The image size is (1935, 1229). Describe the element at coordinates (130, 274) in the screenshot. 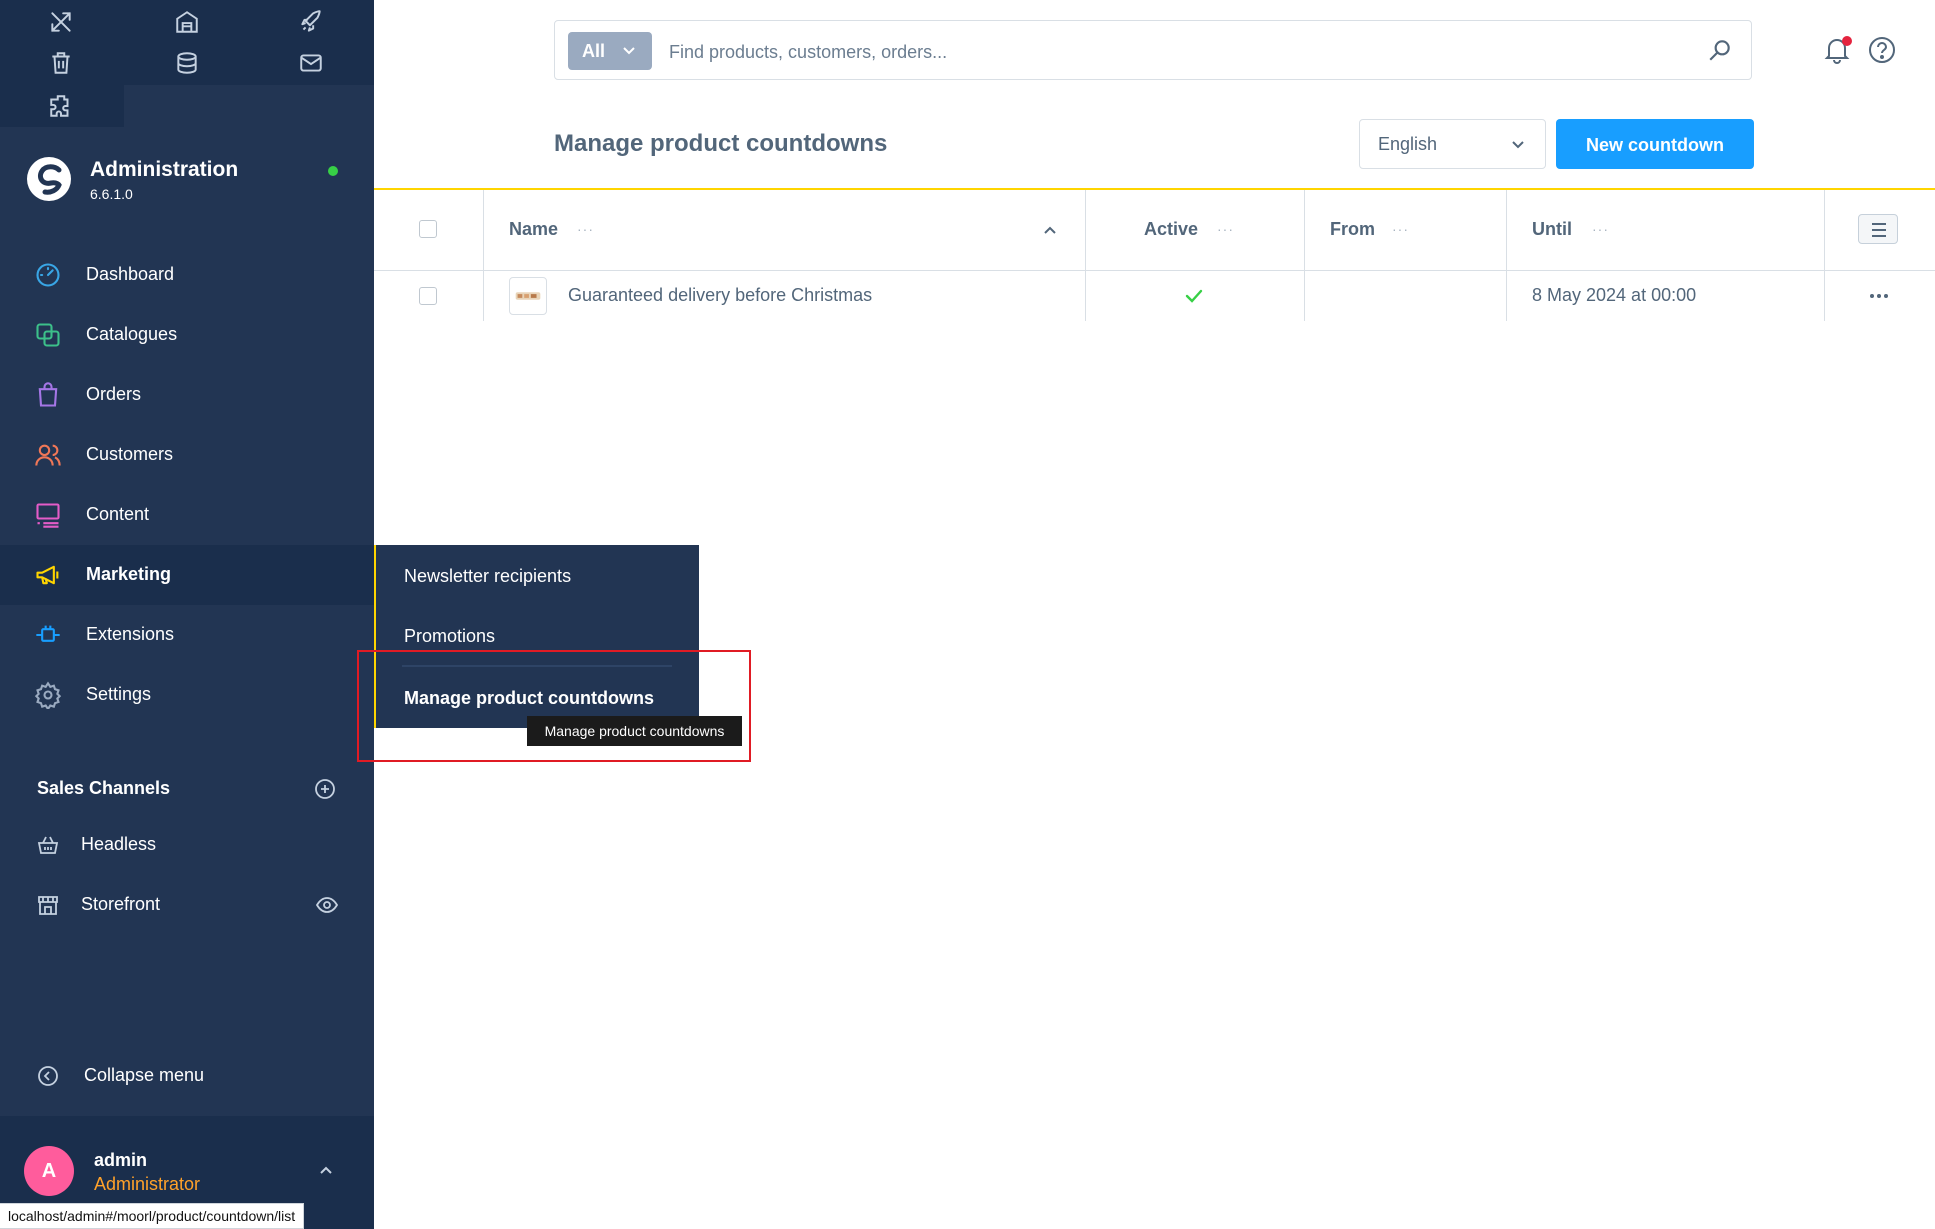

I see `nav-item-label: Dashboard` at that location.